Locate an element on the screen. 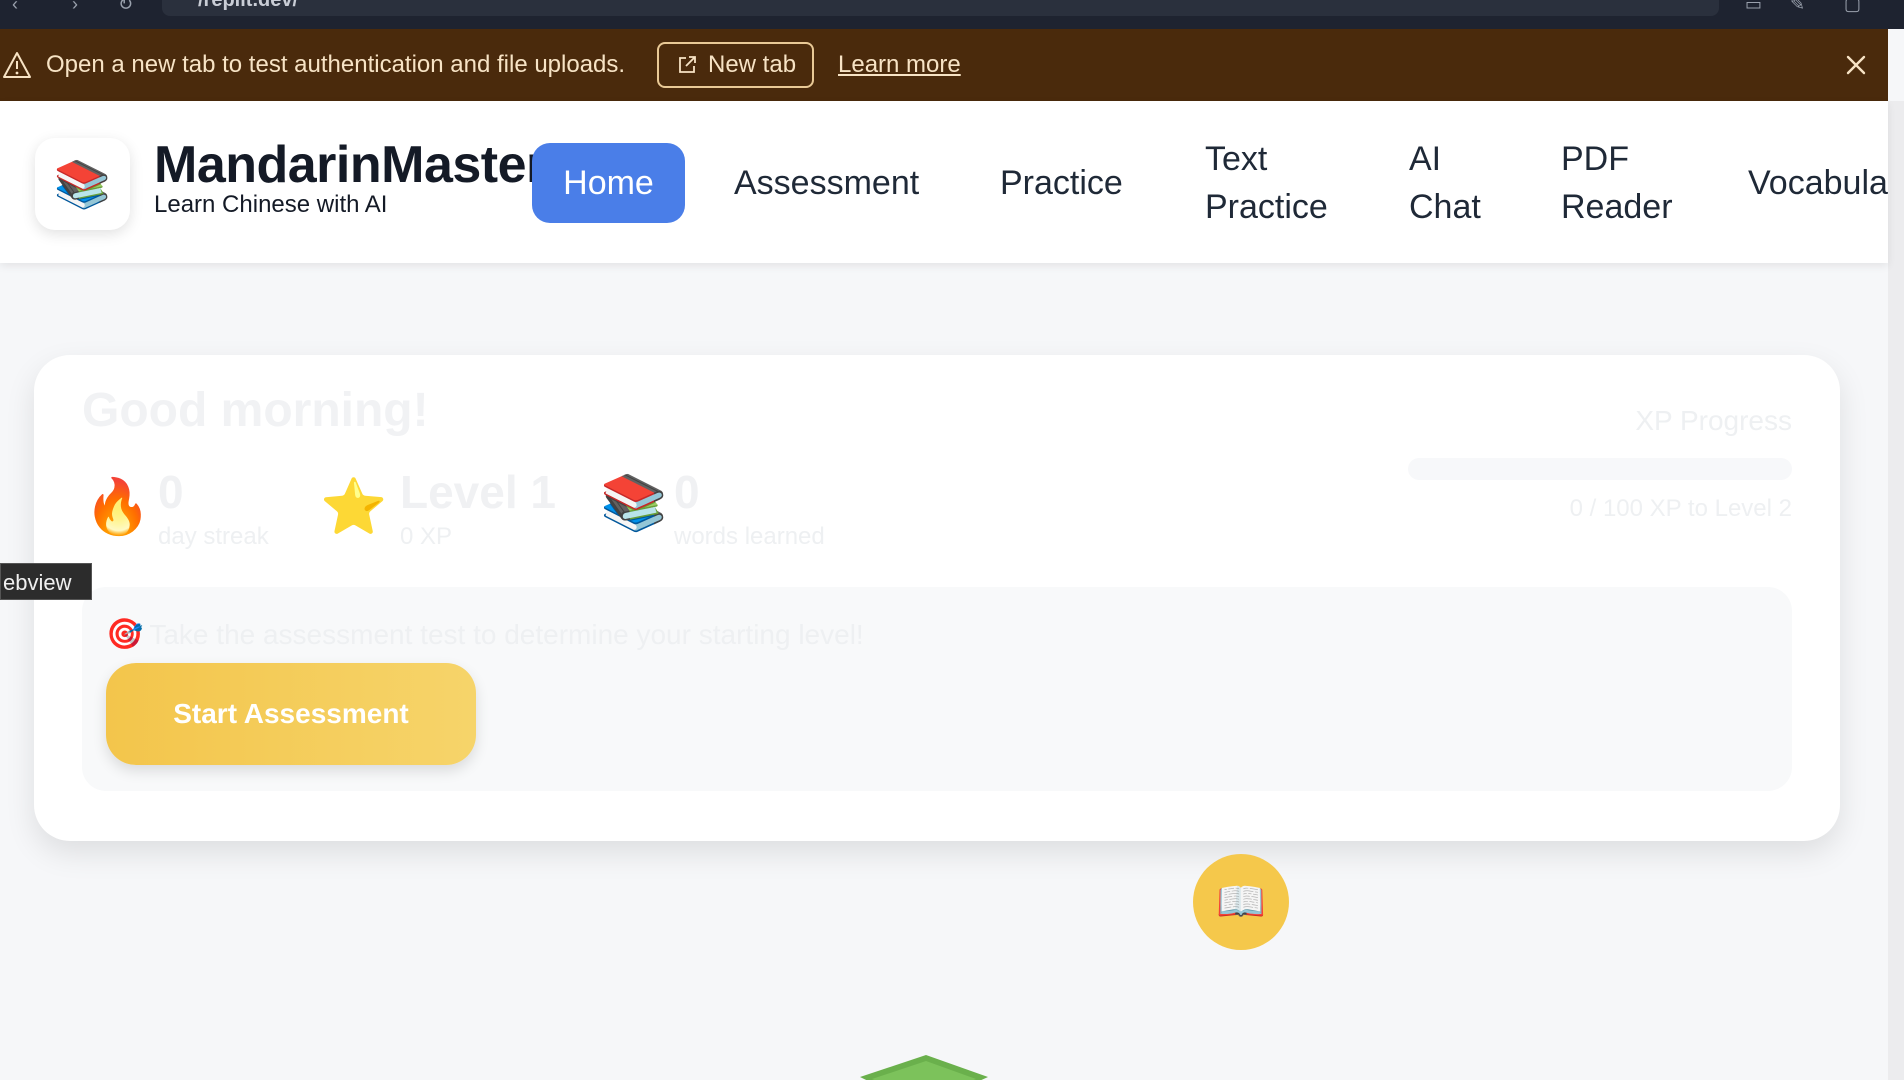  nav-vocabulary: Vocabula is located at coordinates (1818, 183).